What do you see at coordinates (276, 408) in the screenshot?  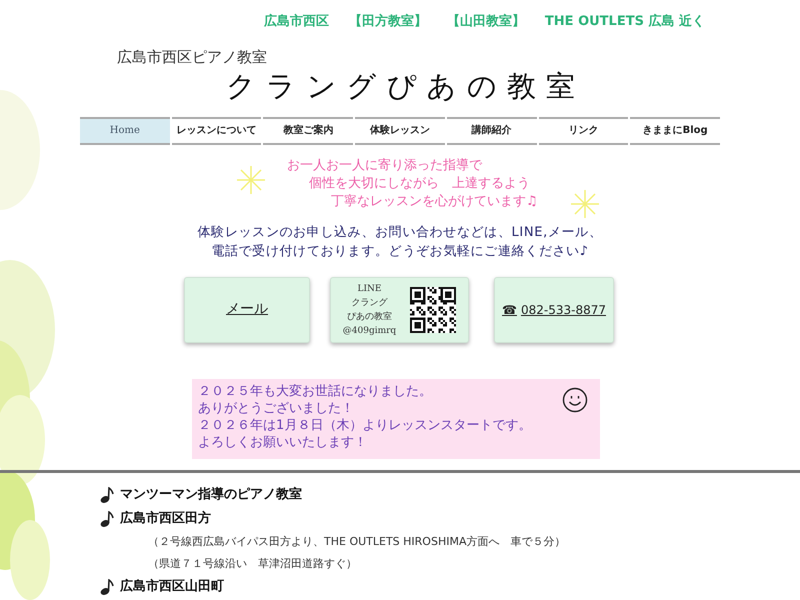 I see `notice-text: ありがとうございました！` at bounding box center [276, 408].